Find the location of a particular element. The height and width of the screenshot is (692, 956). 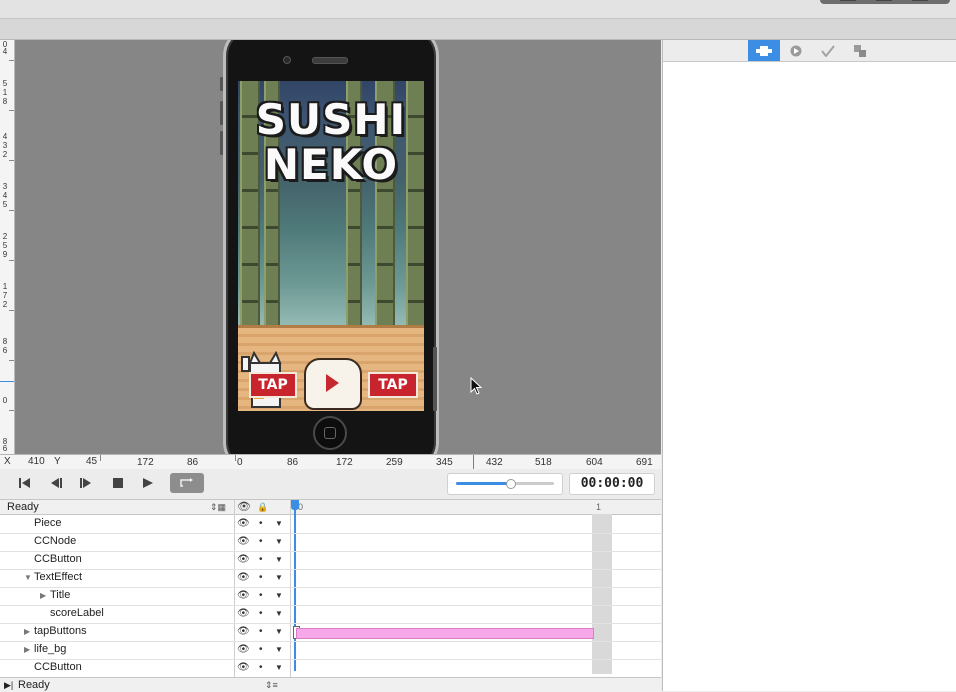

game-screen: SUSHI NEKO TAP TAP is located at coordinates (331, 246).